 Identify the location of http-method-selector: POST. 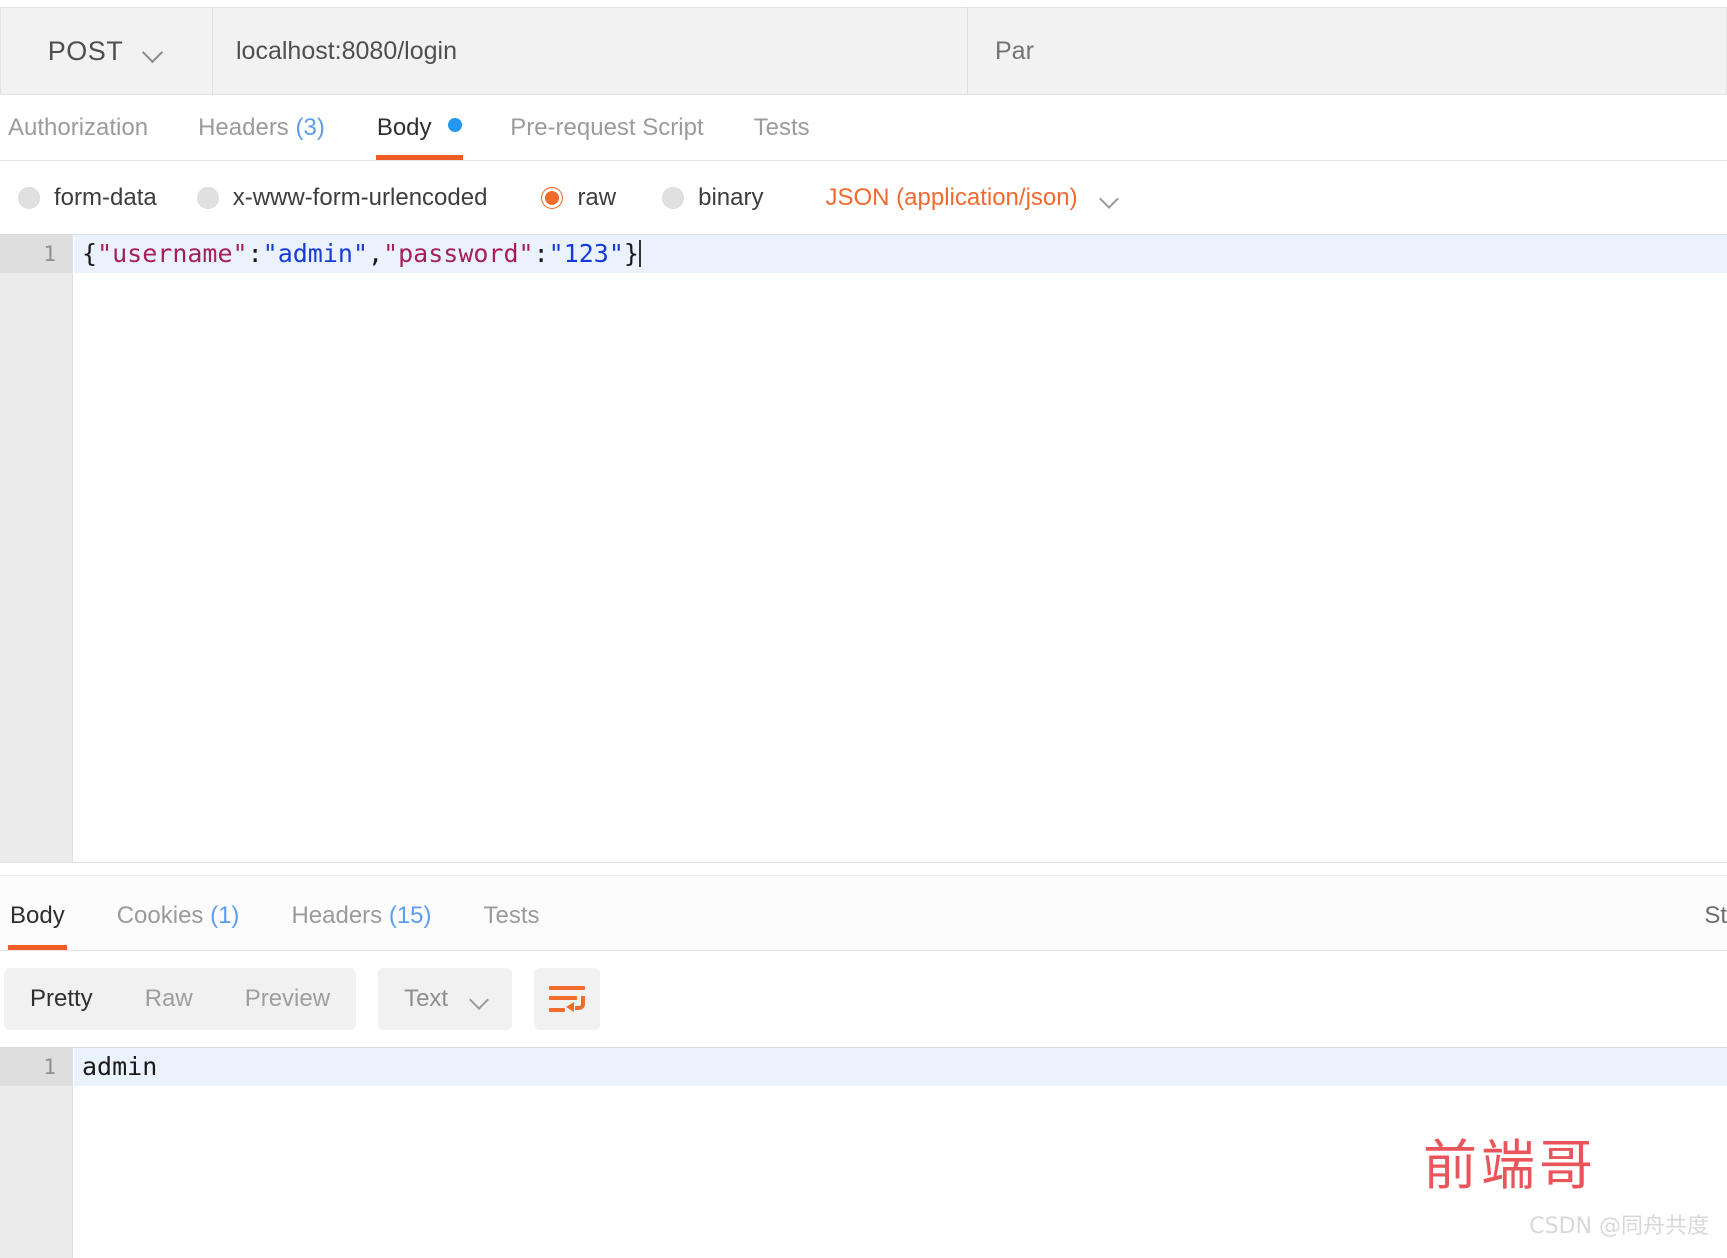
(106, 51).